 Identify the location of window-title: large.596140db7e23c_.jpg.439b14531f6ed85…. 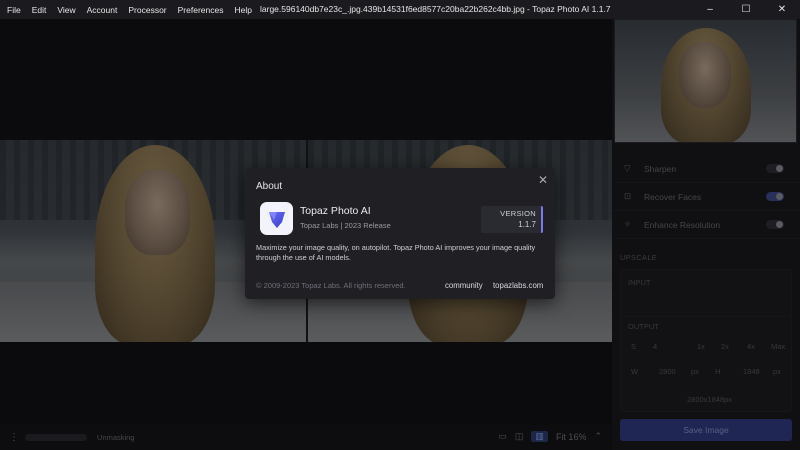
(435, 9).